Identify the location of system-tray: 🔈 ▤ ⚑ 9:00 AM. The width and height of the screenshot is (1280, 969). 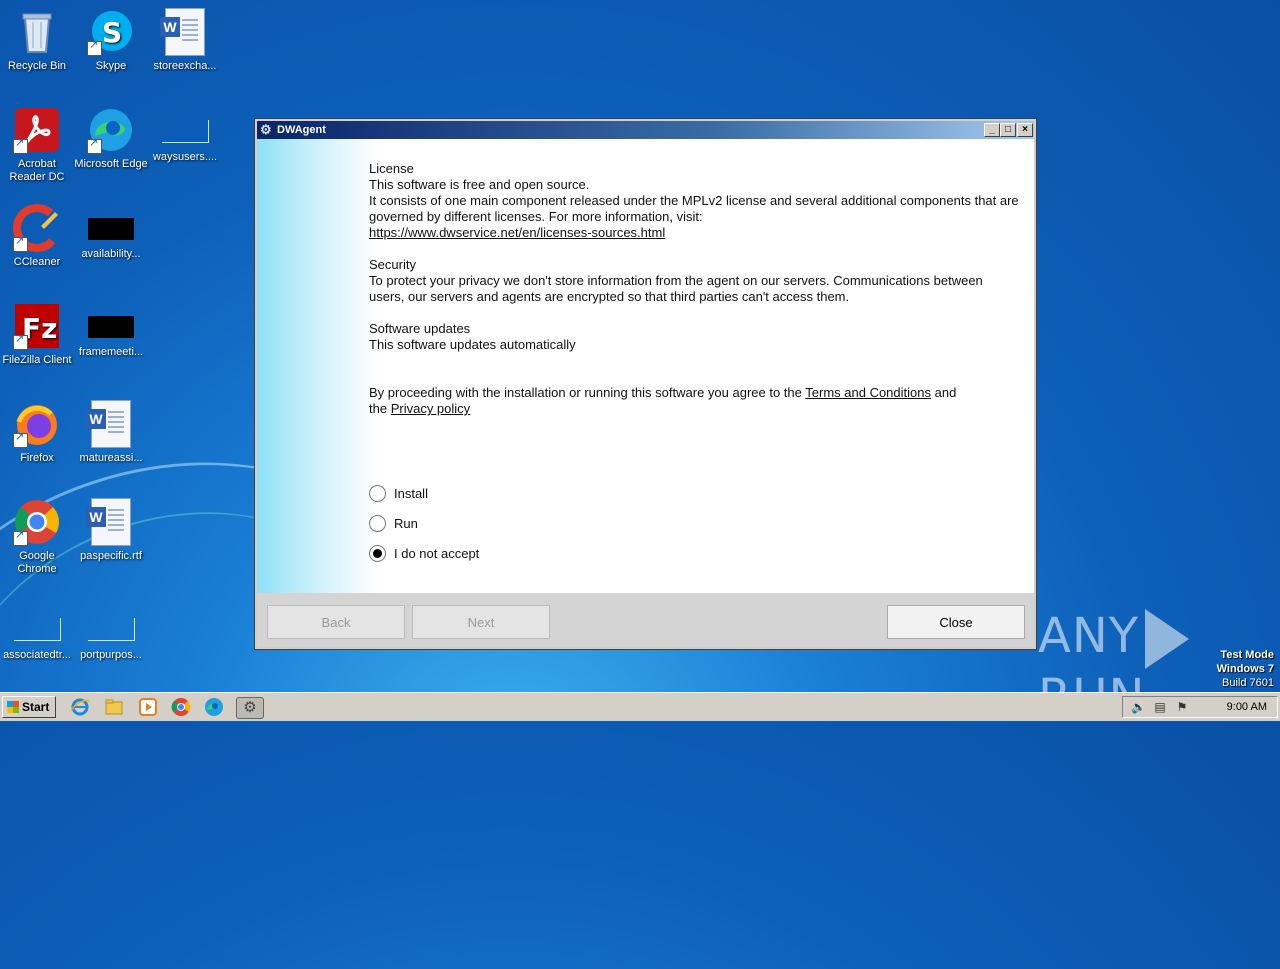
(1200, 707).